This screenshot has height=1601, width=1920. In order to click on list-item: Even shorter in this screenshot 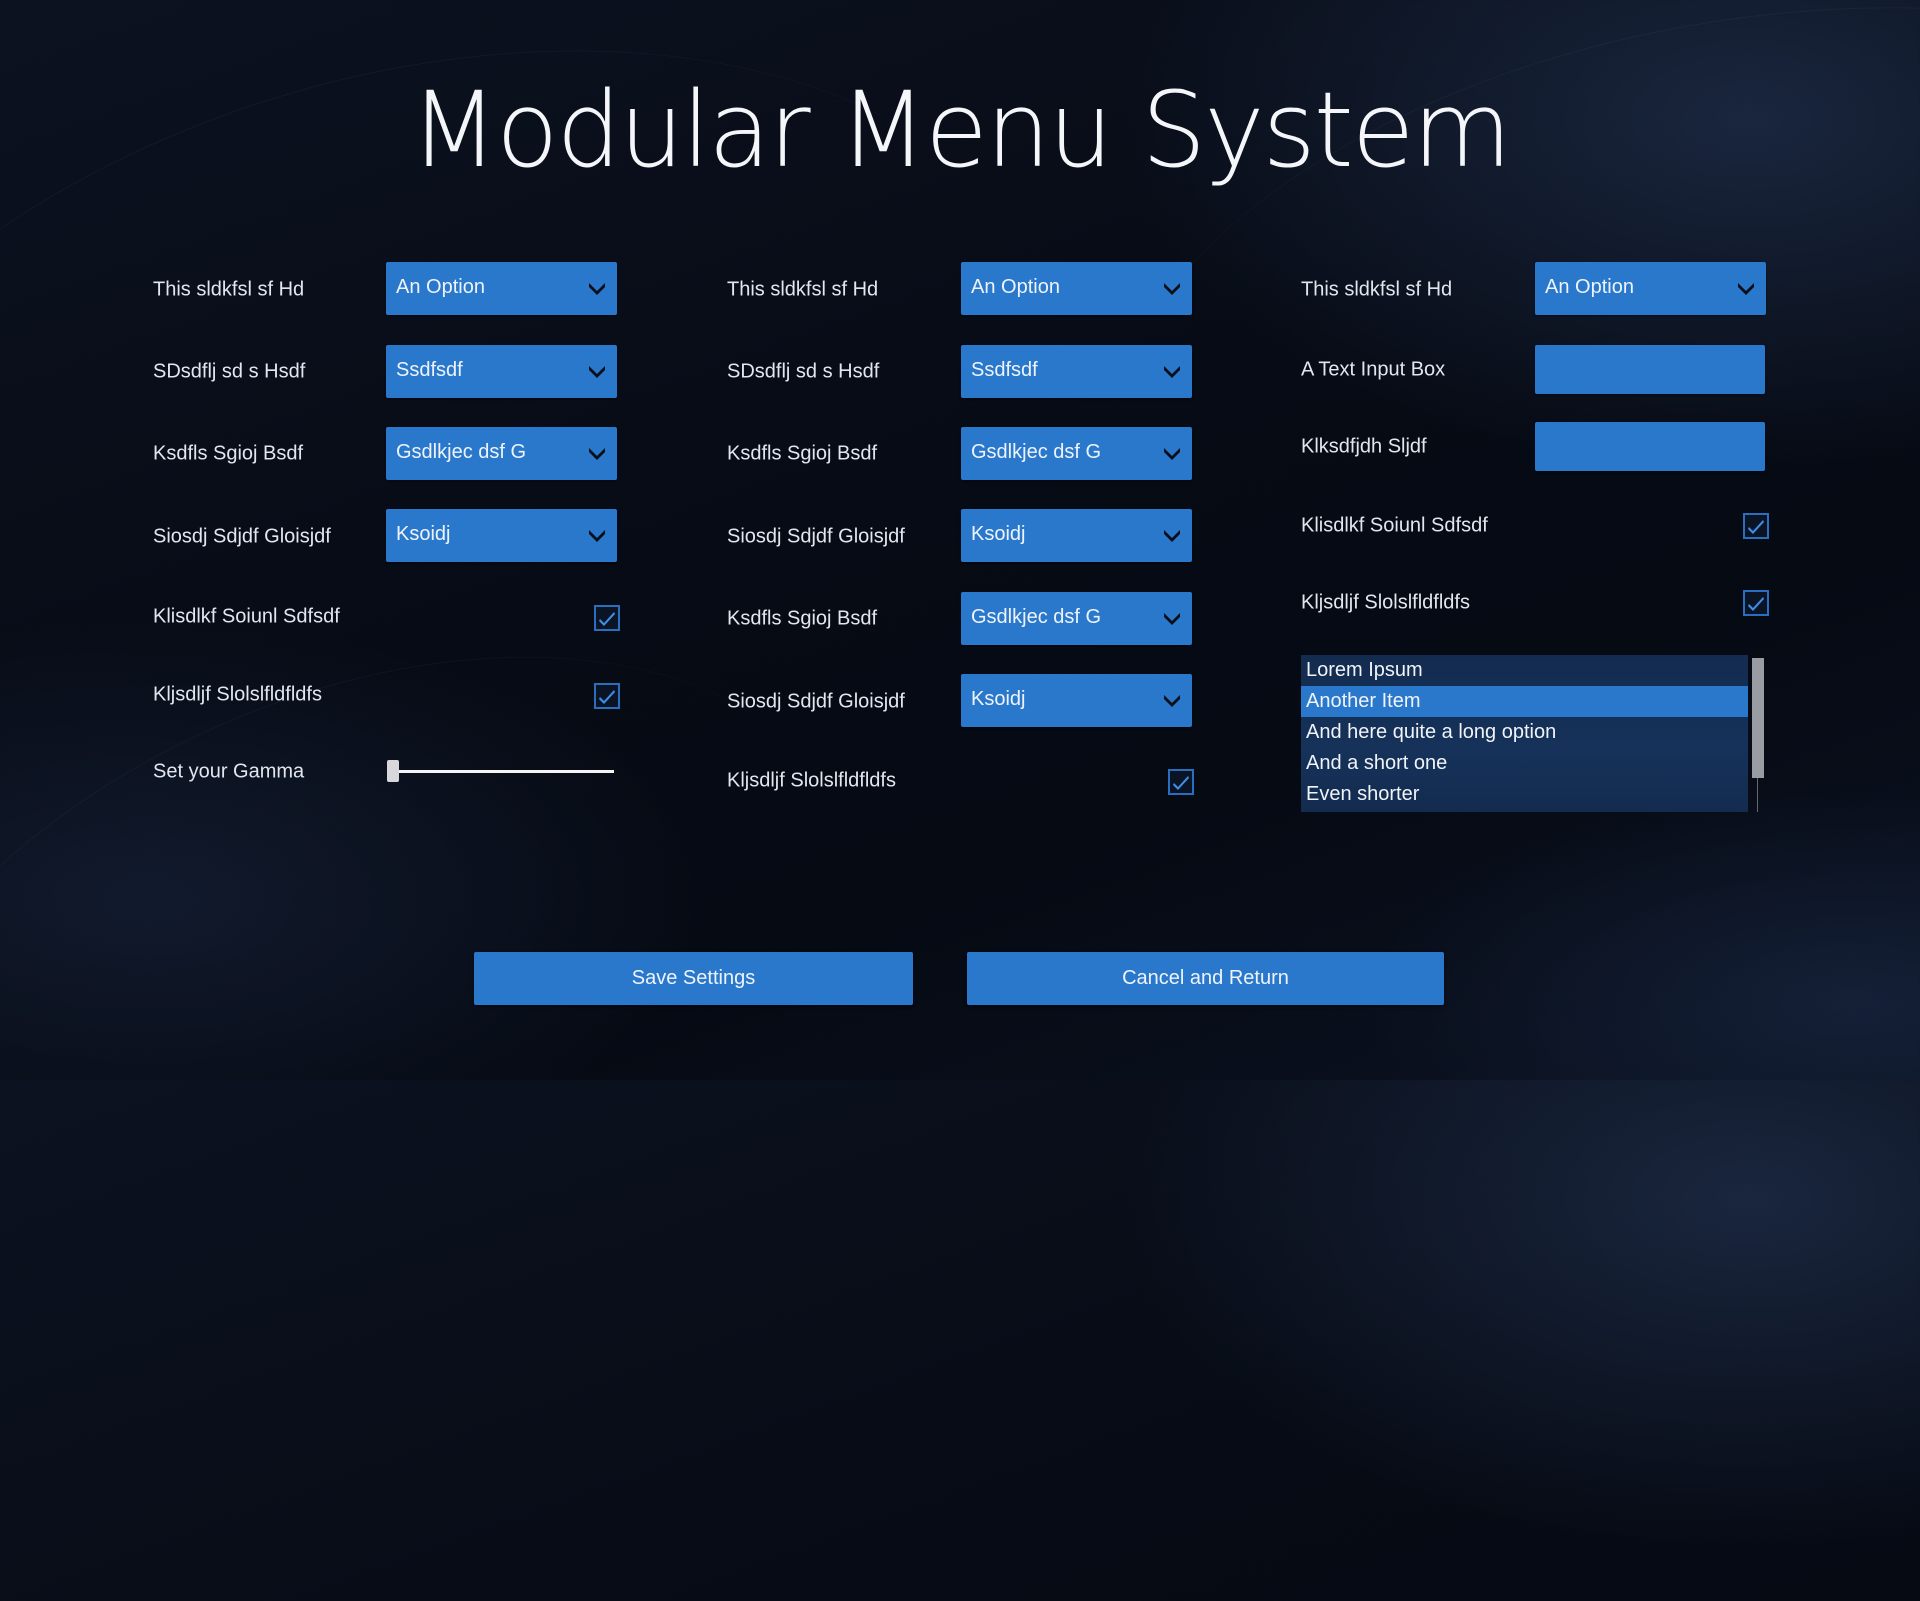, I will do `click(1524, 794)`.